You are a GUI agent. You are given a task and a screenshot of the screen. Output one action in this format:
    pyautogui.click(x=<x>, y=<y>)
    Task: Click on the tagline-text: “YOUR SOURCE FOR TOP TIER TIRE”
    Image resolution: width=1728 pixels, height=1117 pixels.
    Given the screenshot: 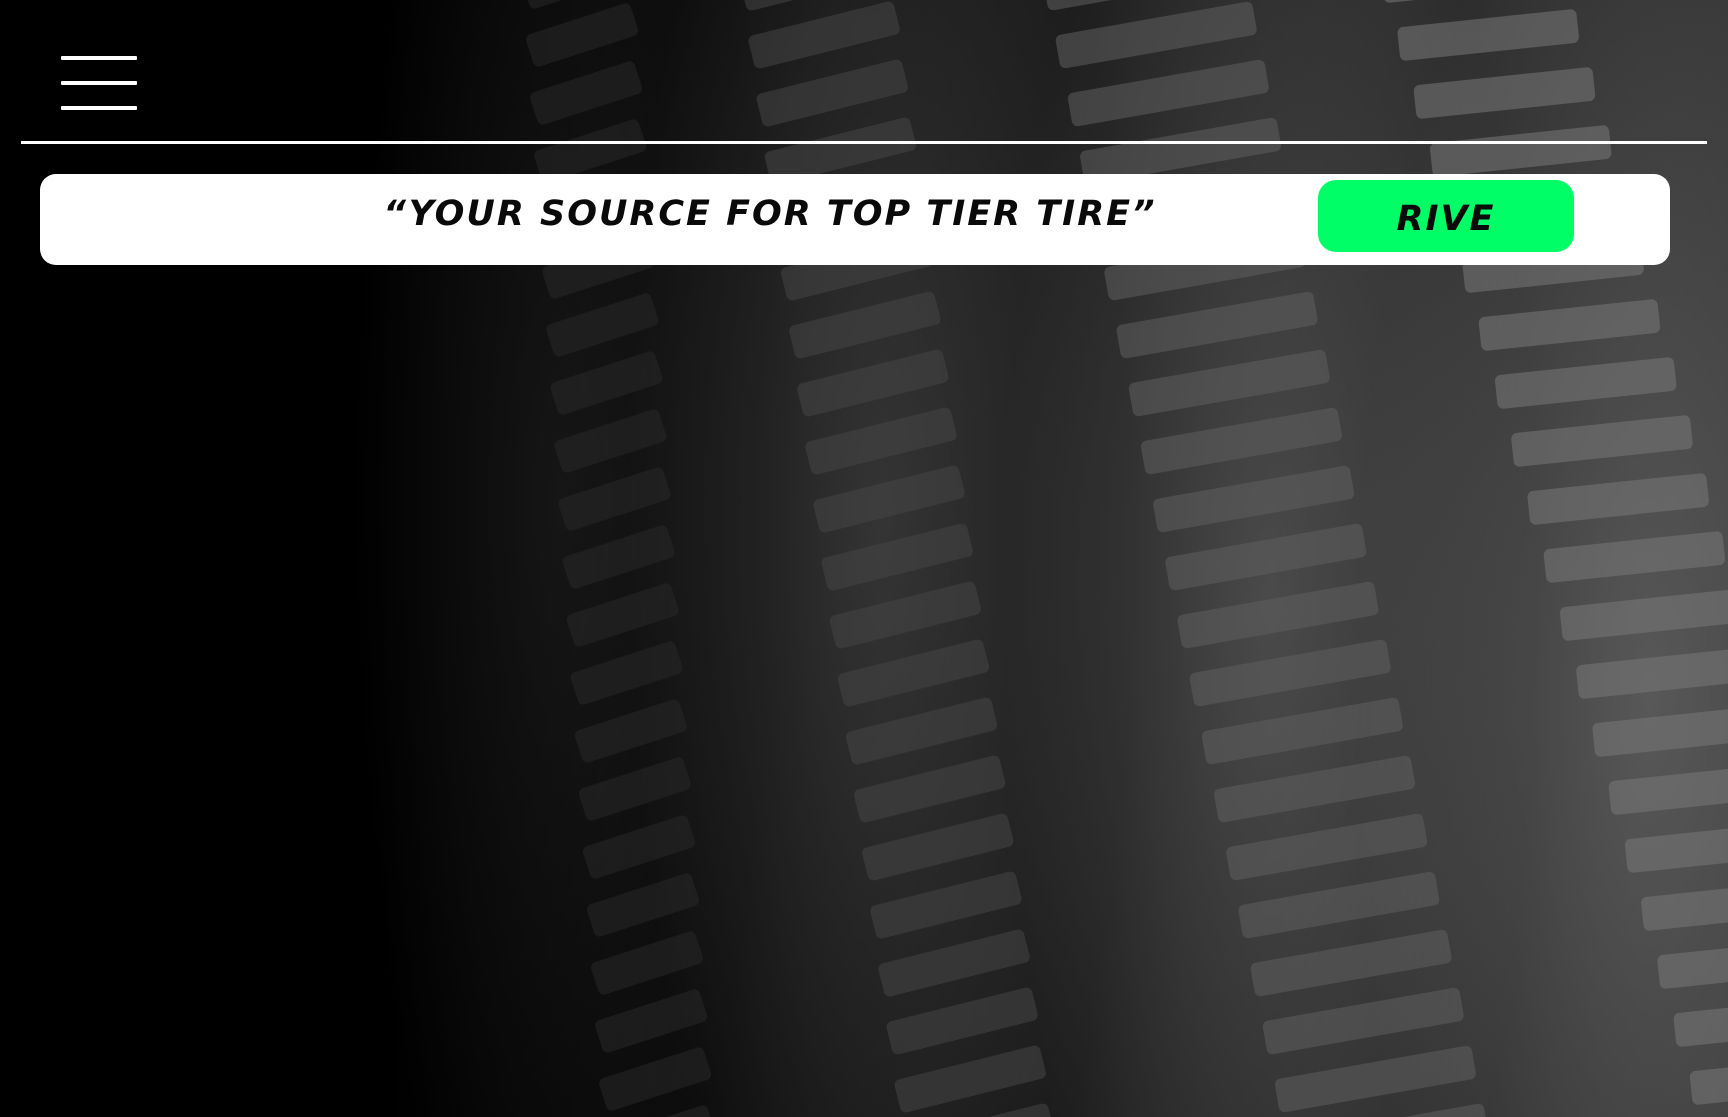 What is the action you would take?
    pyautogui.click(x=770, y=214)
    